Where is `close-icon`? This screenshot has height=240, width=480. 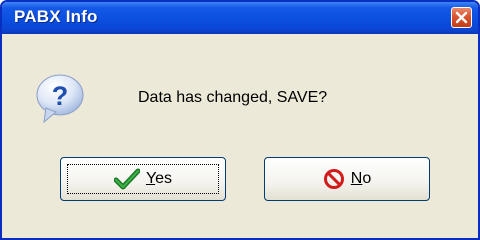
close-icon is located at coordinates (461, 17).